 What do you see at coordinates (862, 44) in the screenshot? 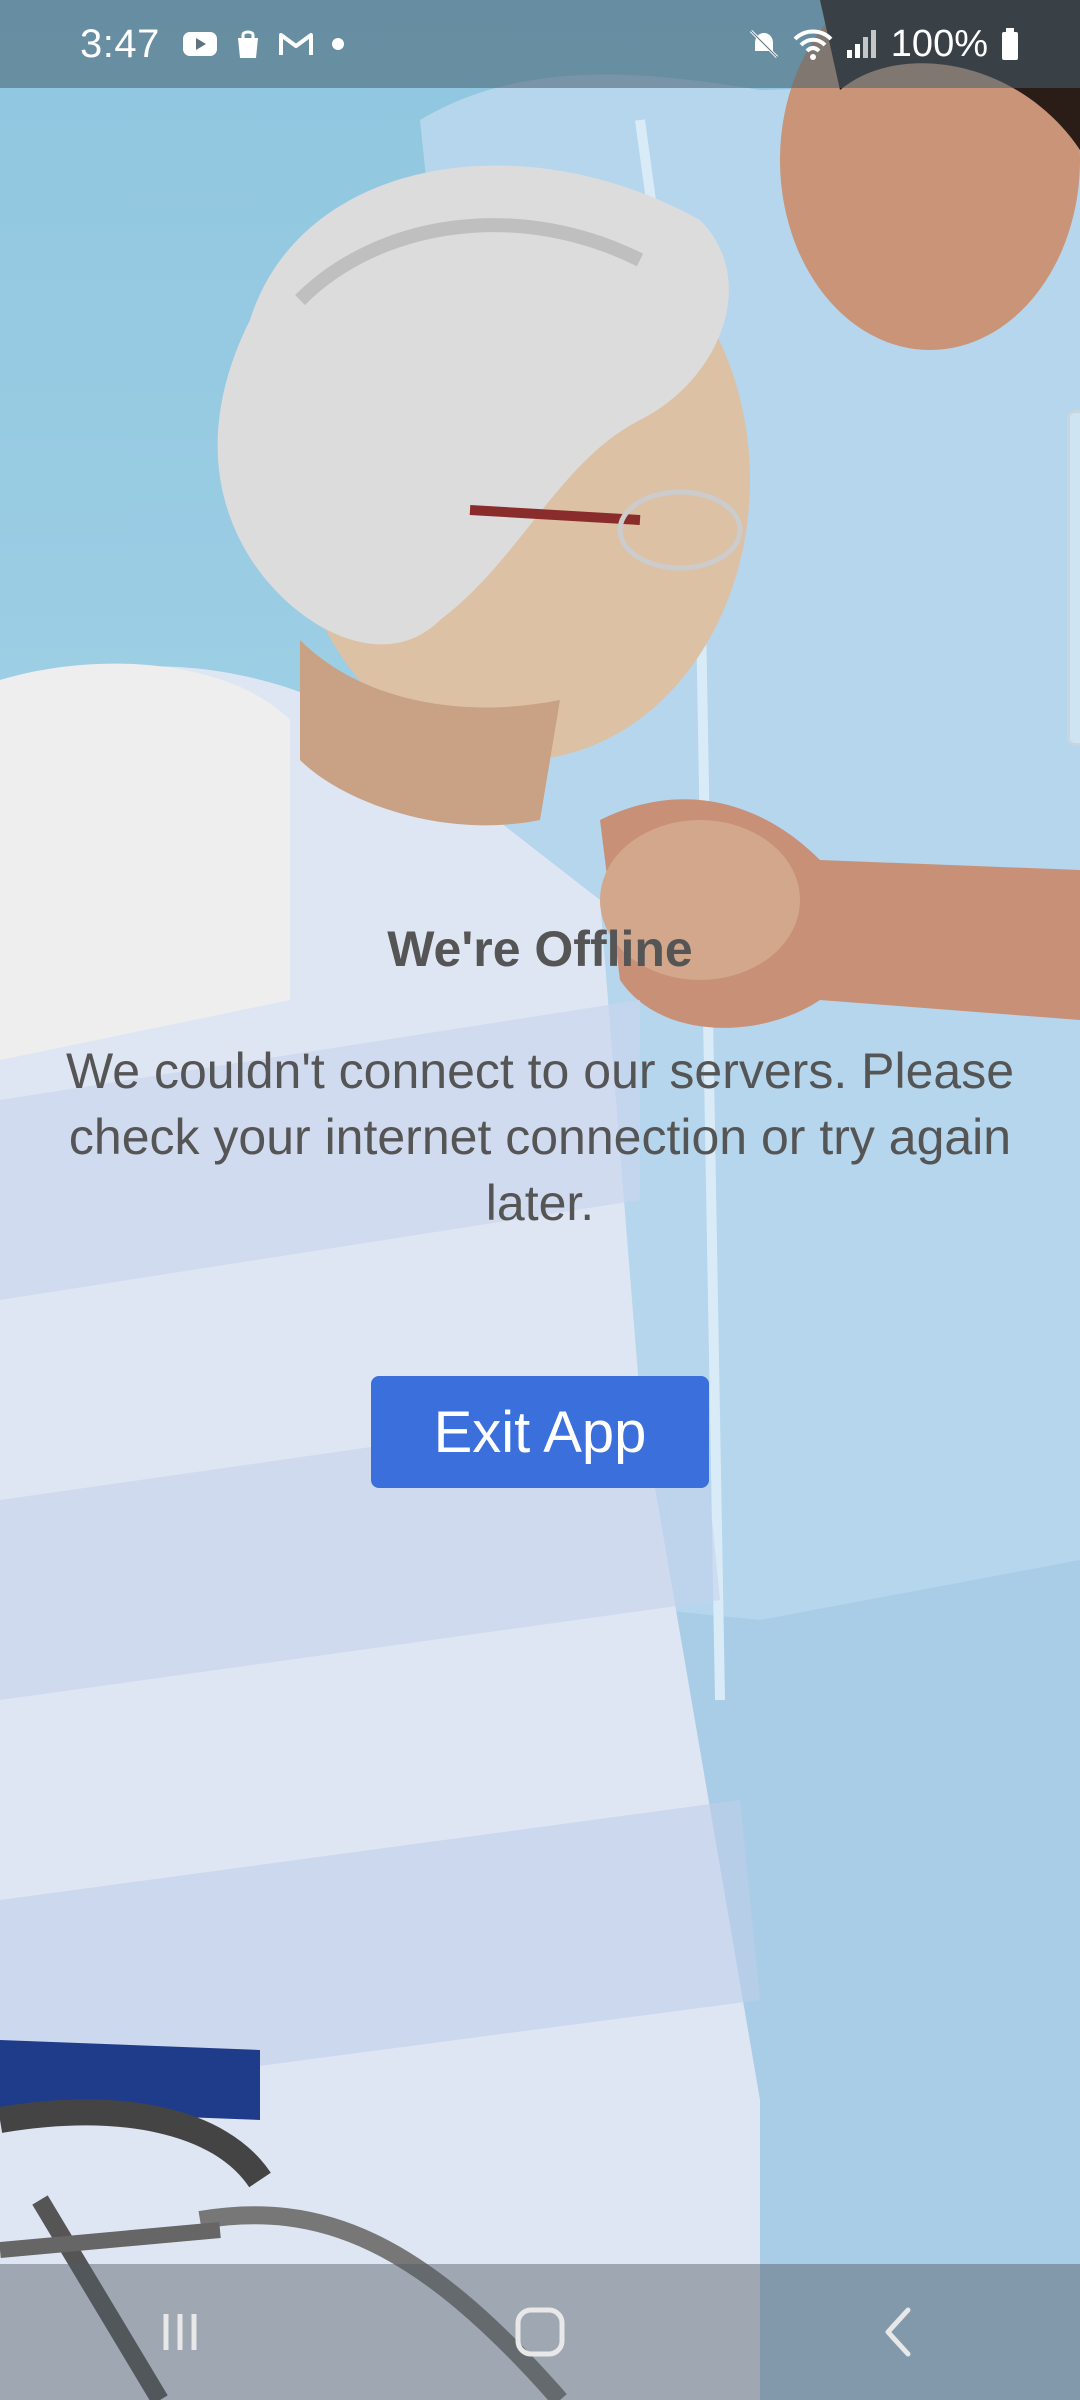
I see `signal-icon` at bounding box center [862, 44].